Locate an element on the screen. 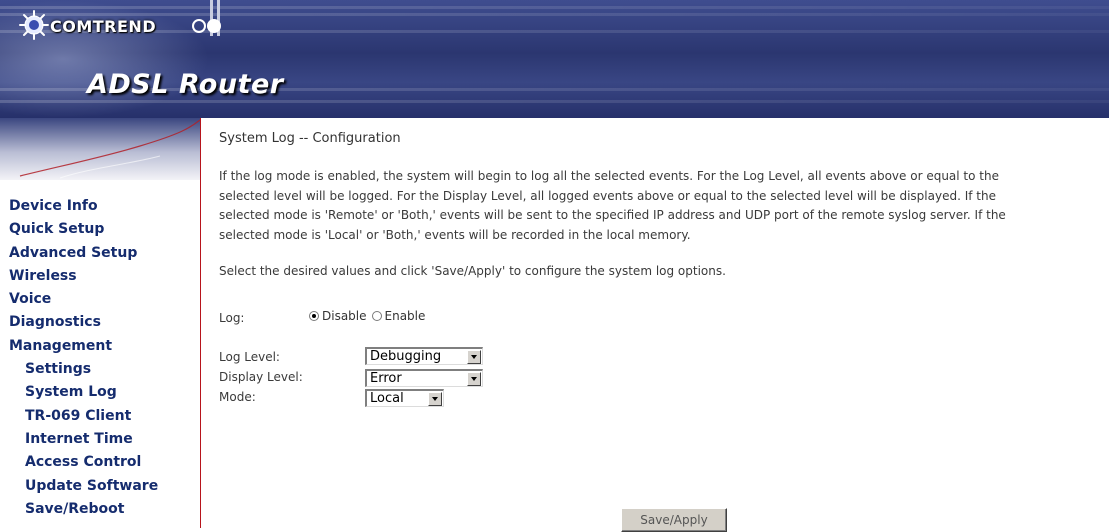  sidebar-item-quick-setup: Quick Setup is located at coordinates (104, 229).